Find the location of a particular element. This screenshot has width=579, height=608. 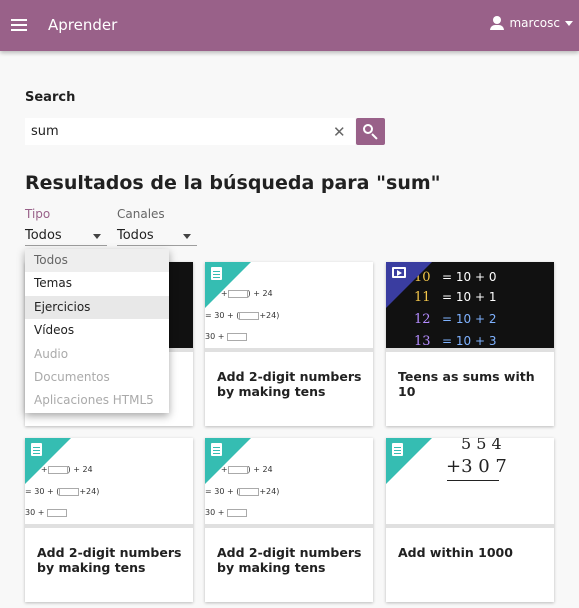

dropdown-option-todos: Todos is located at coordinates (97, 261).